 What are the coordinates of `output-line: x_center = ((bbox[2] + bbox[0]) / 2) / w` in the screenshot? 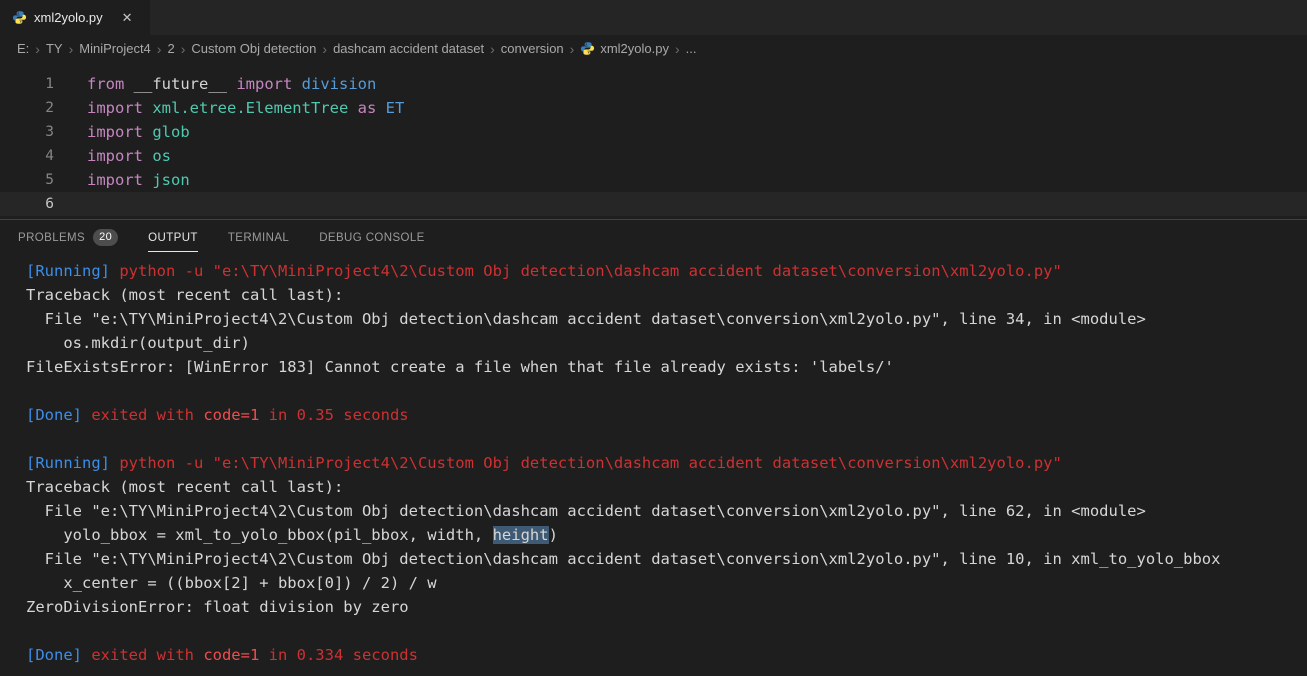 It's located at (231, 583).